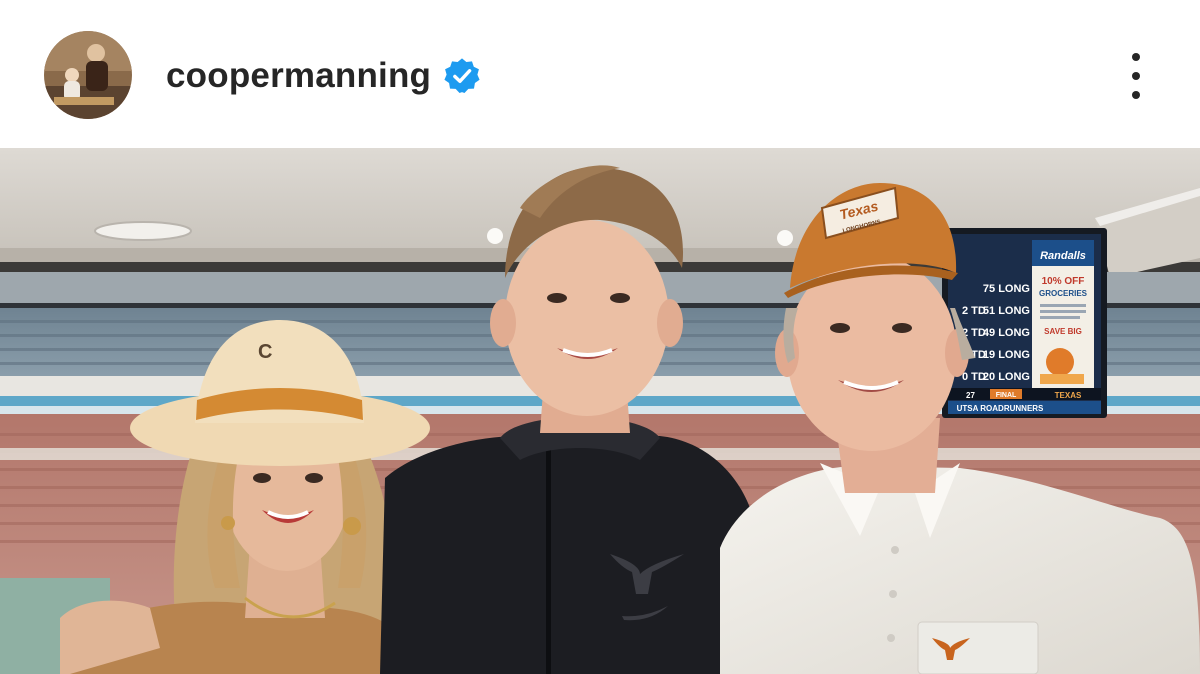  What do you see at coordinates (265, 352) in the screenshot?
I see `hat-letter: C` at bounding box center [265, 352].